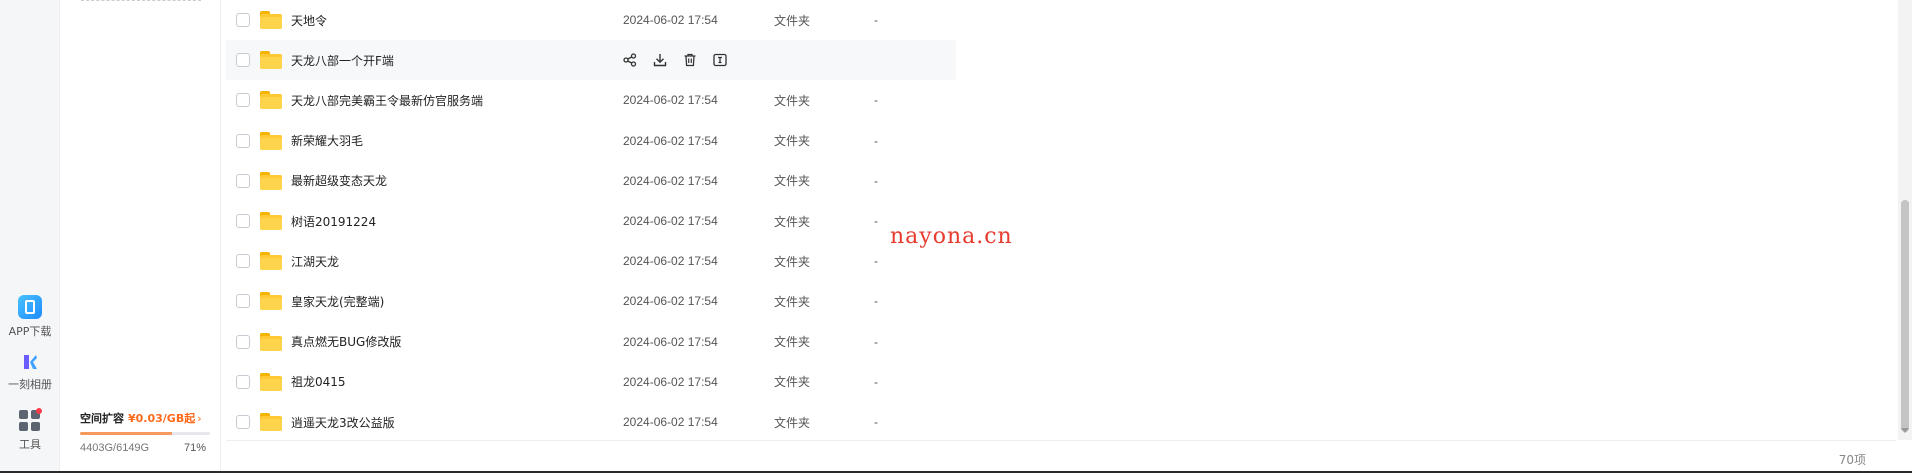  What do you see at coordinates (315, 261) in the screenshot?
I see `file-name: 江湖天龙` at bounding box center [315, 261].